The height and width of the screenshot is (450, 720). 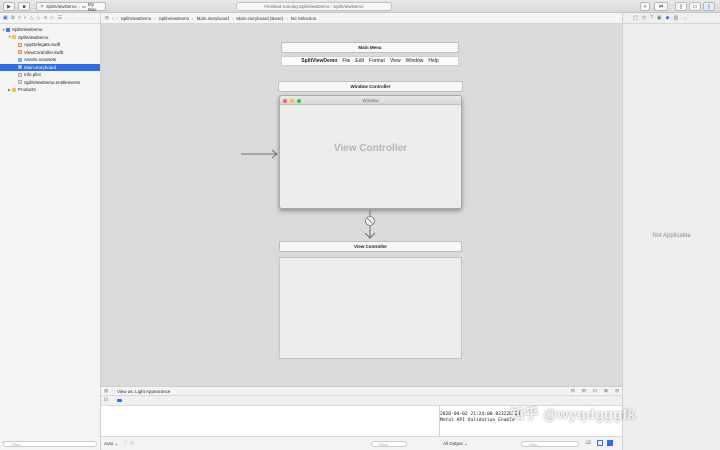 I want to click on breadcrumb-file: Main.storyboard, so click(x=213, y=18).